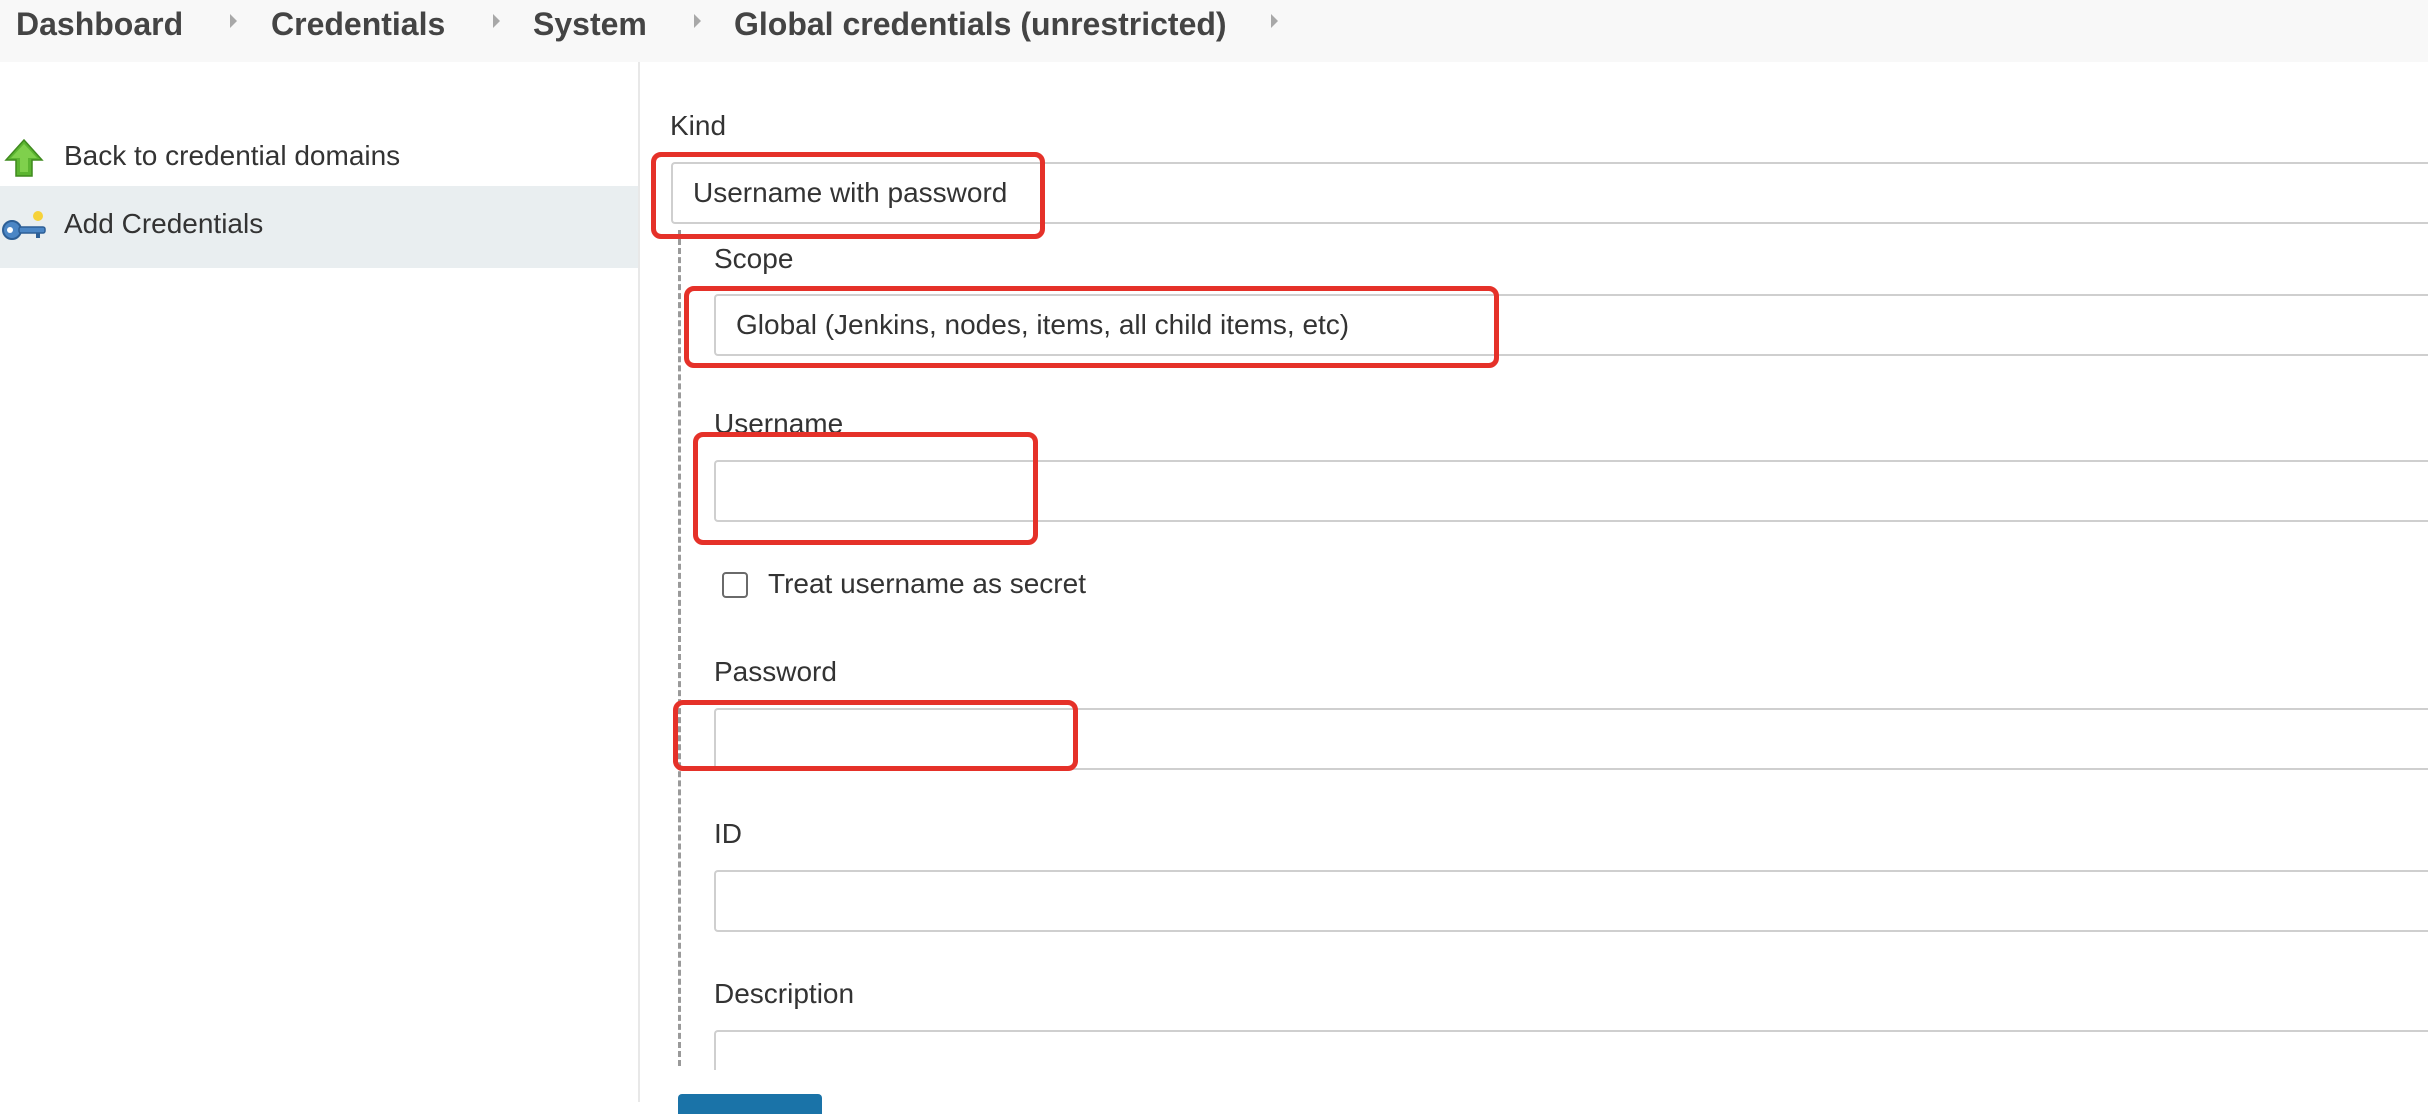  Describe the element at coordinates (1571, 901) in the screenshot. I see `id-field` at that location.